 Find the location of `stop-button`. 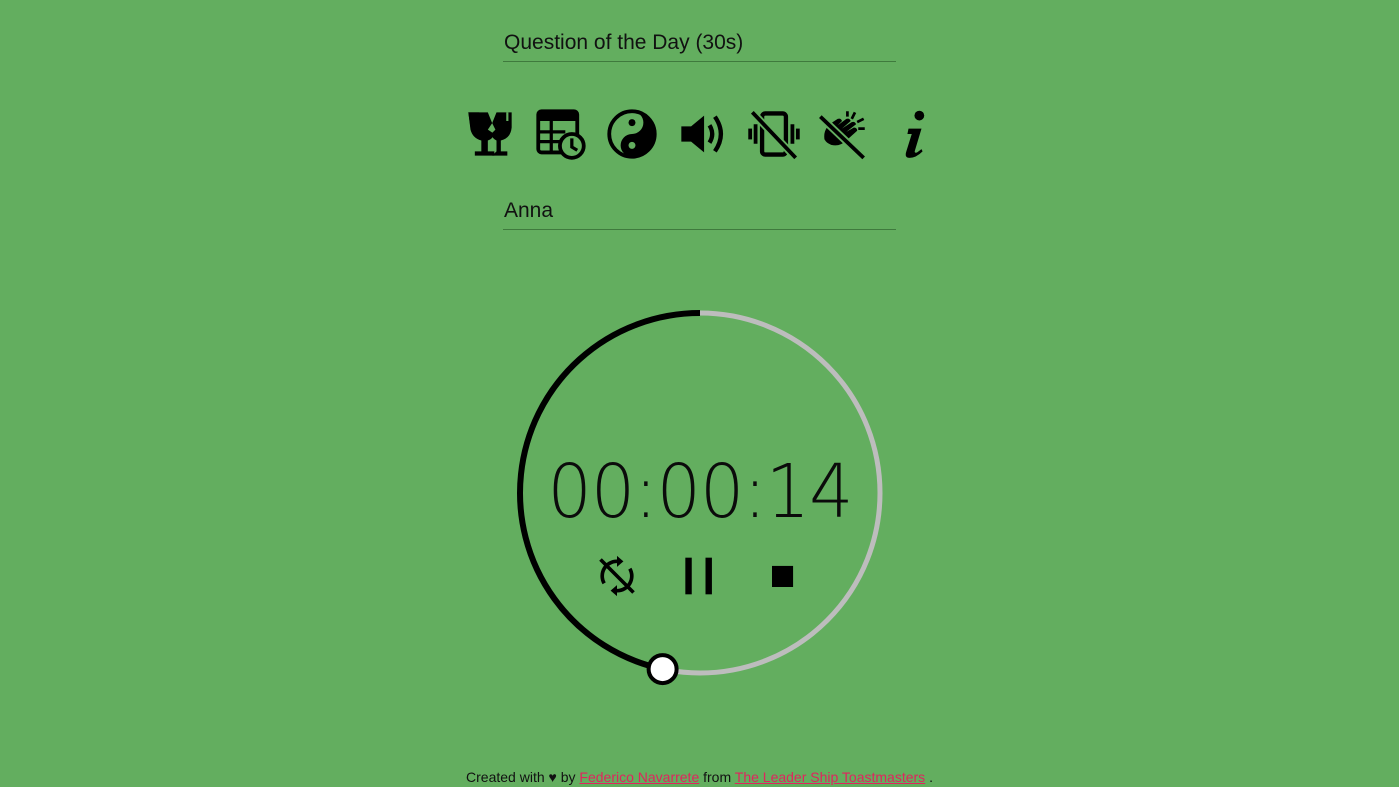

stop-button is located at coordinates (783, 576).